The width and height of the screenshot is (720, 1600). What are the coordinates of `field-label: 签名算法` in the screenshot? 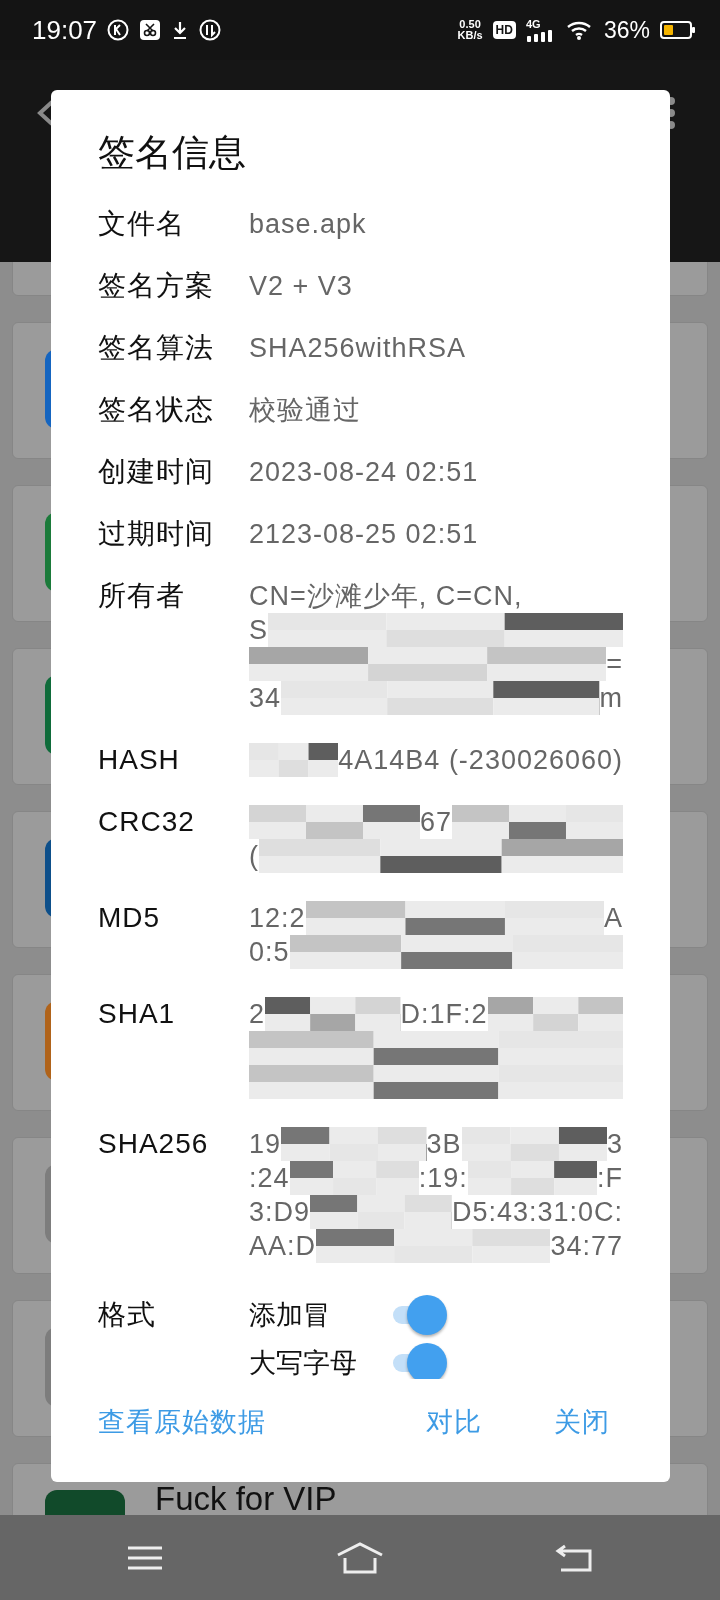 It's located at (156, 348).